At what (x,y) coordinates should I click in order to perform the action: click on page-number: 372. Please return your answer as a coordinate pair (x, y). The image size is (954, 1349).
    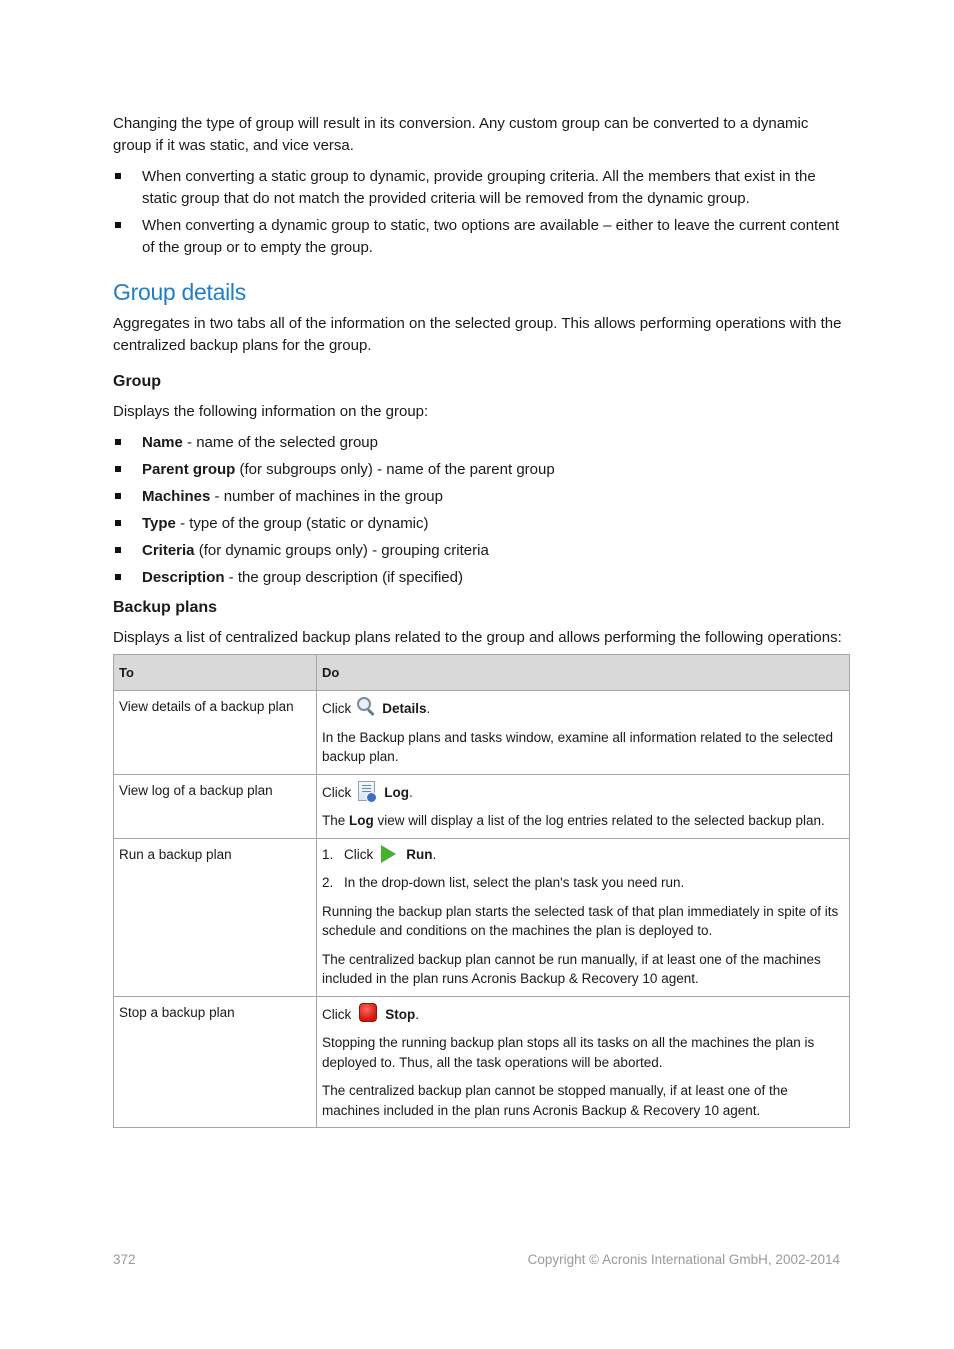
    Looking at the image, I should click on (124, 1259).